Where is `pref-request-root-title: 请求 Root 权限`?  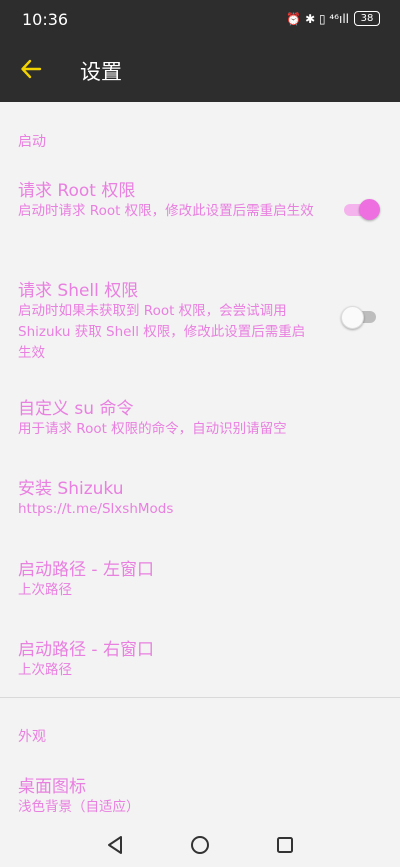
pref-request-root-title: 请求 Root 权限 is located at coordinates (77, 191).